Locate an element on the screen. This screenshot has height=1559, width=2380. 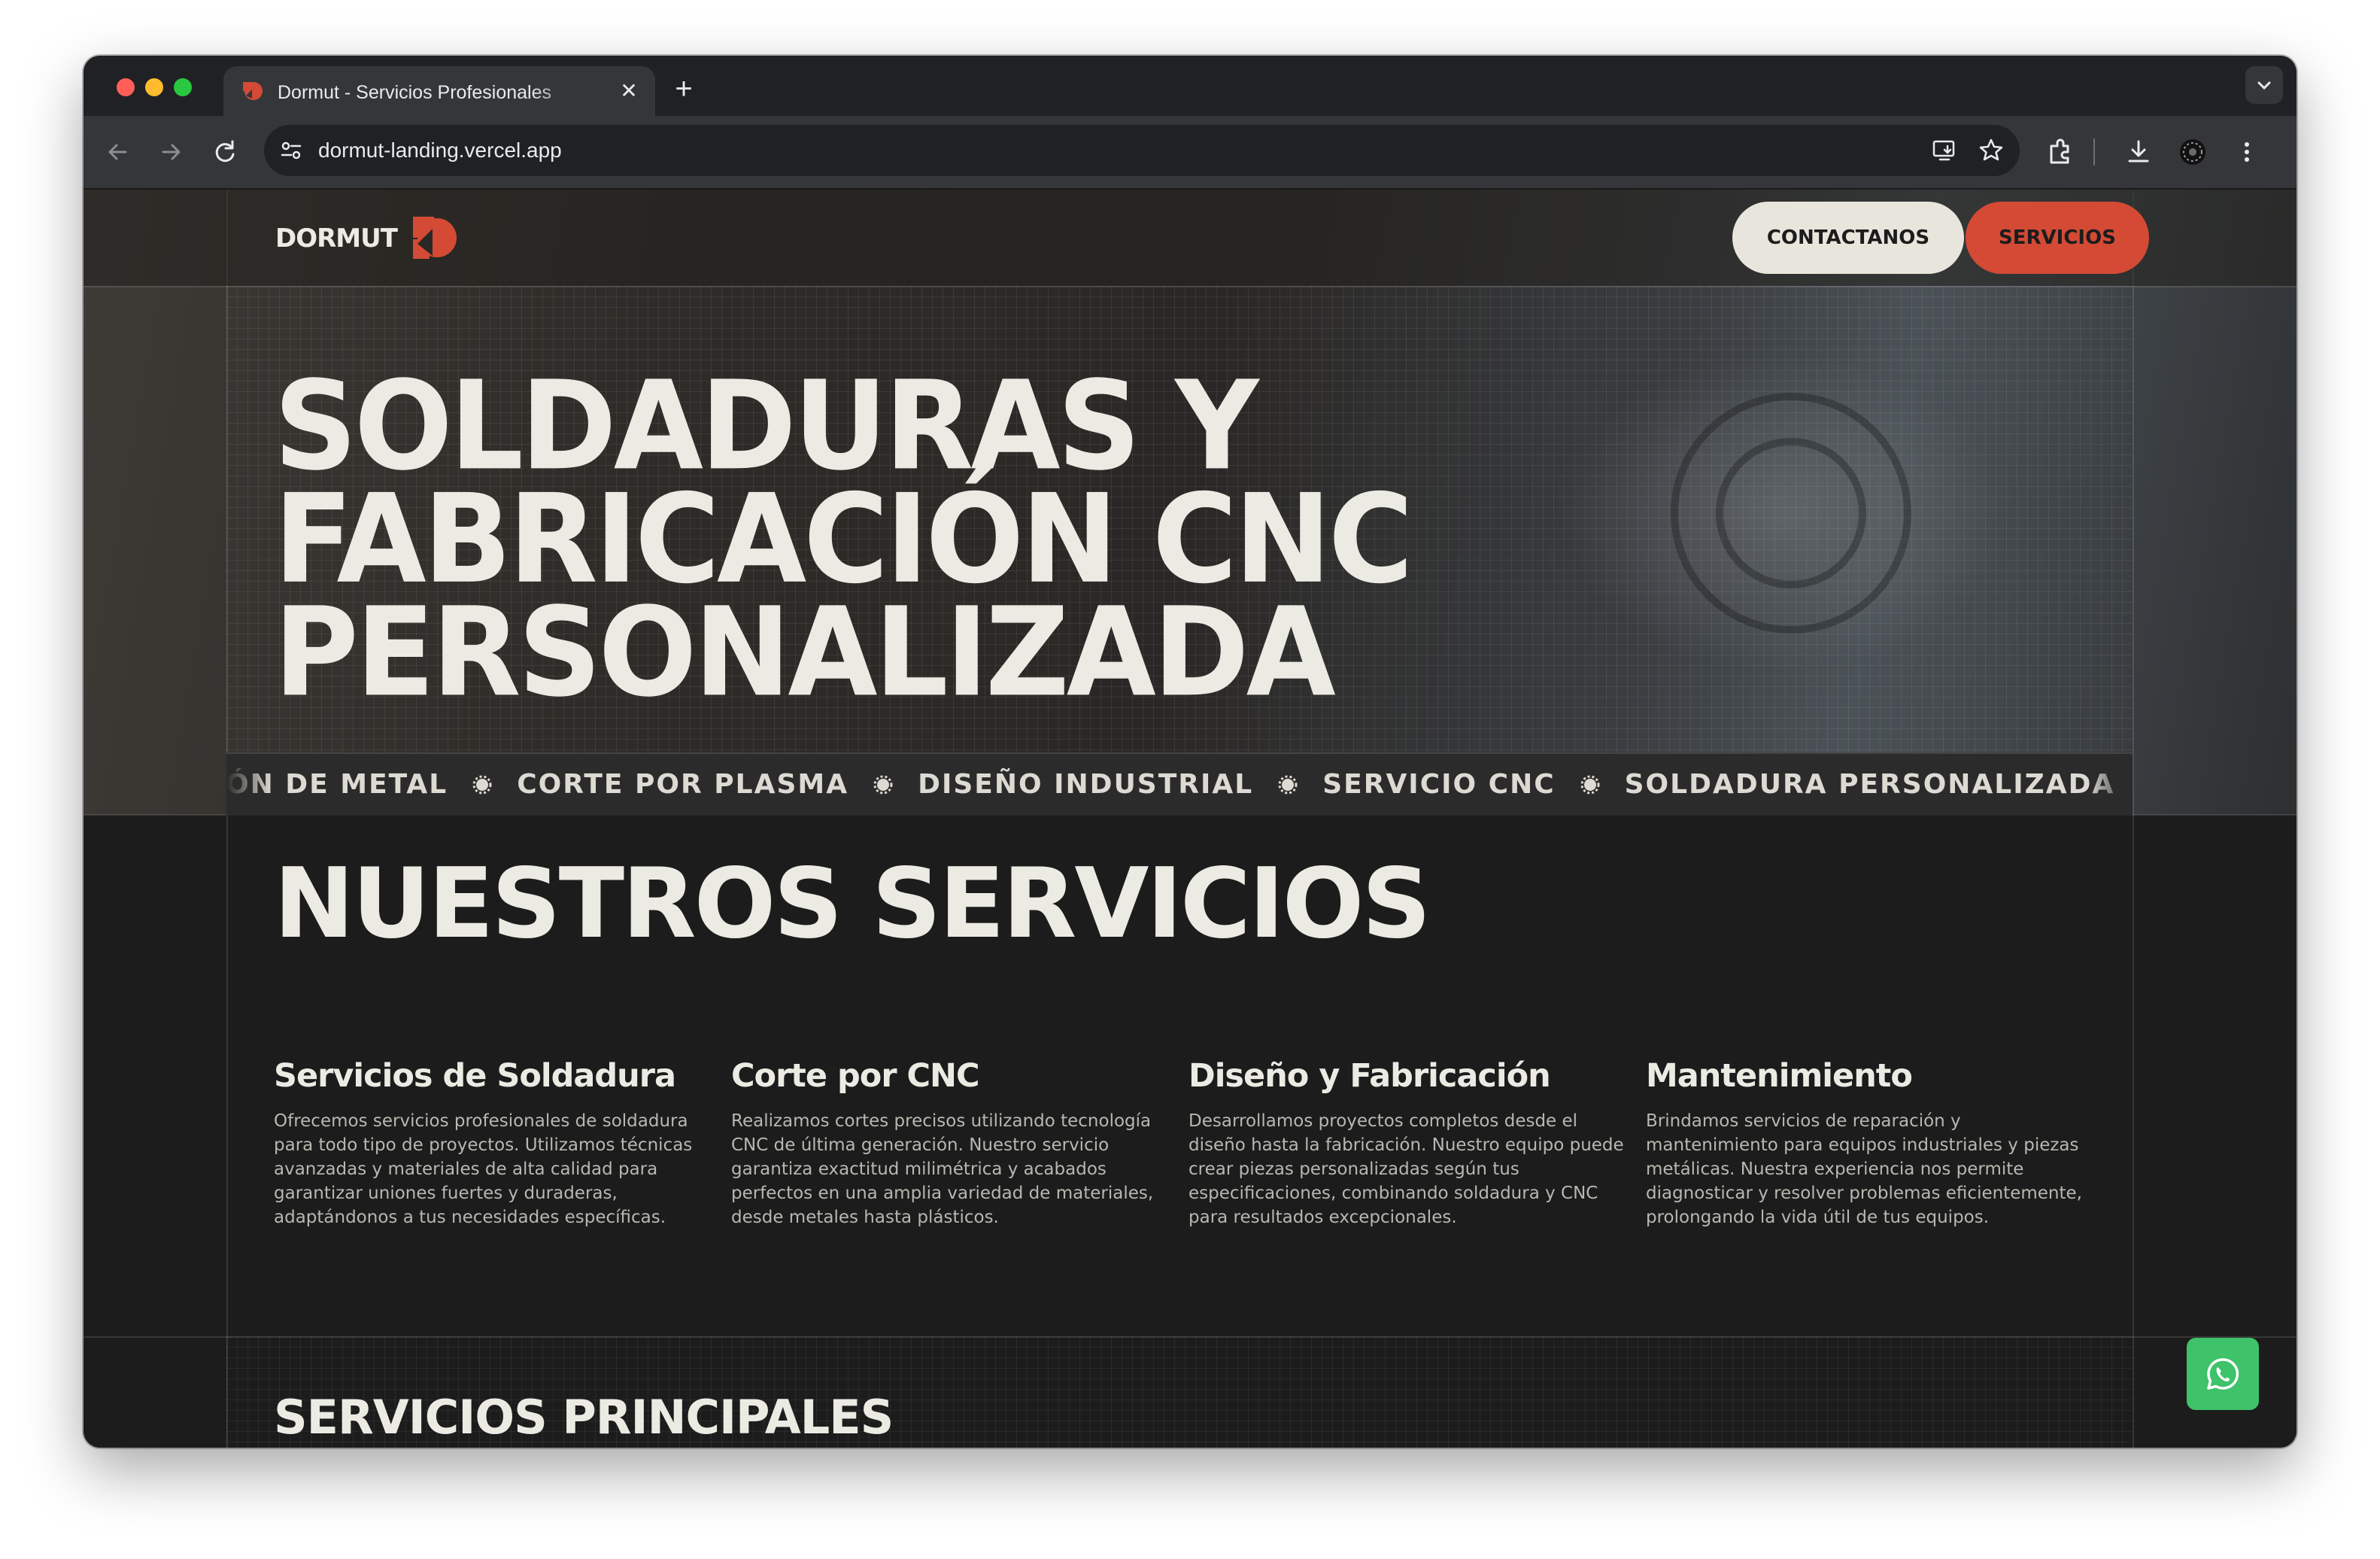
whatsapp-button is located at coordinates (2223, 1374).